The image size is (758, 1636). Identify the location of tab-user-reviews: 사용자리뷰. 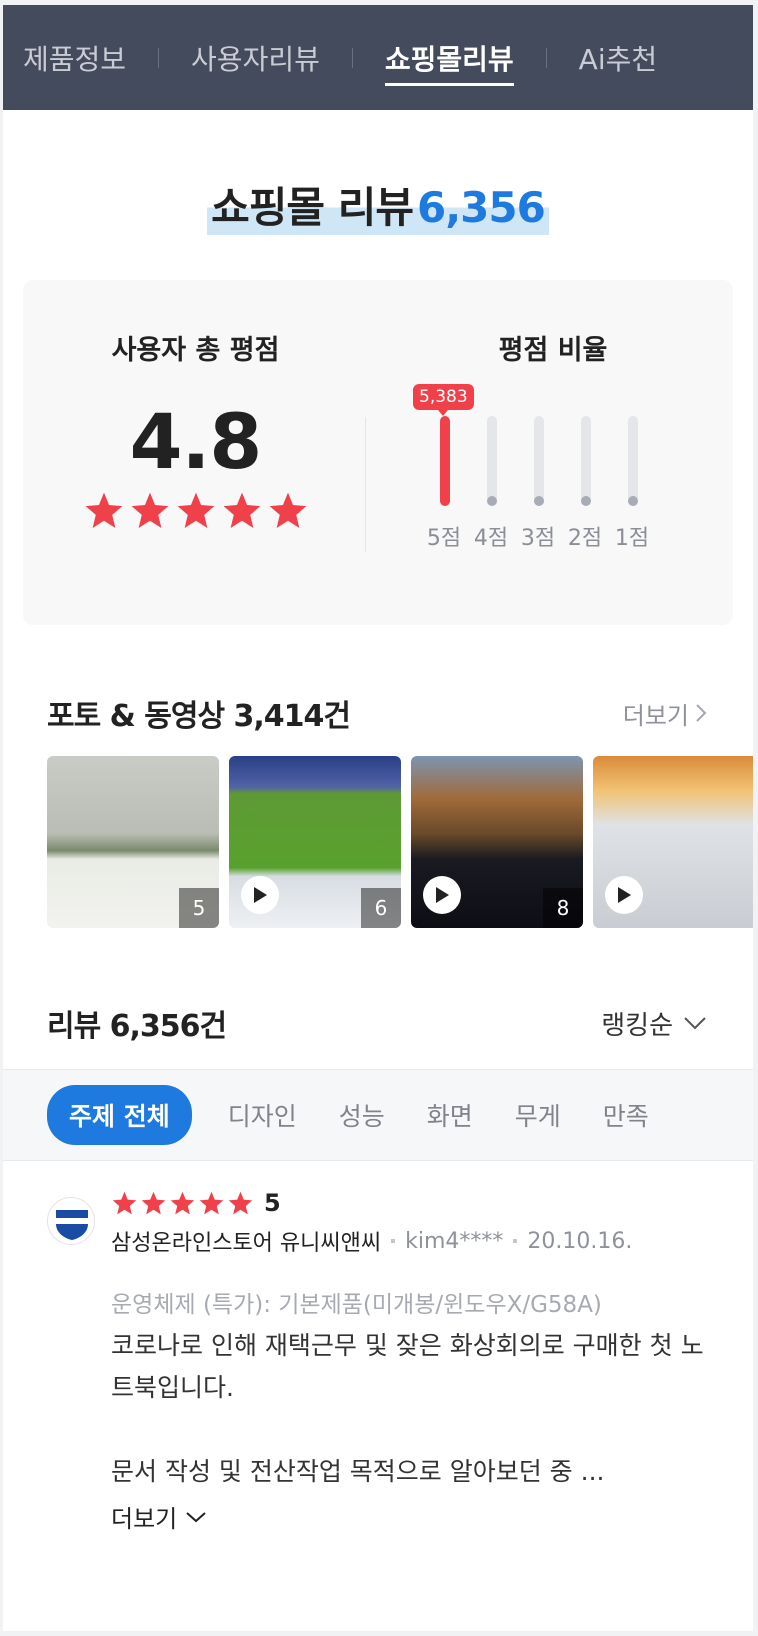
(255, 57).